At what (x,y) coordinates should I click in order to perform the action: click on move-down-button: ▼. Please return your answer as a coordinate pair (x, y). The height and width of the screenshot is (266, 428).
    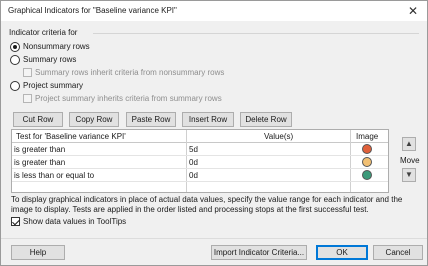
    Looking at the image, I should click on (409, 175).